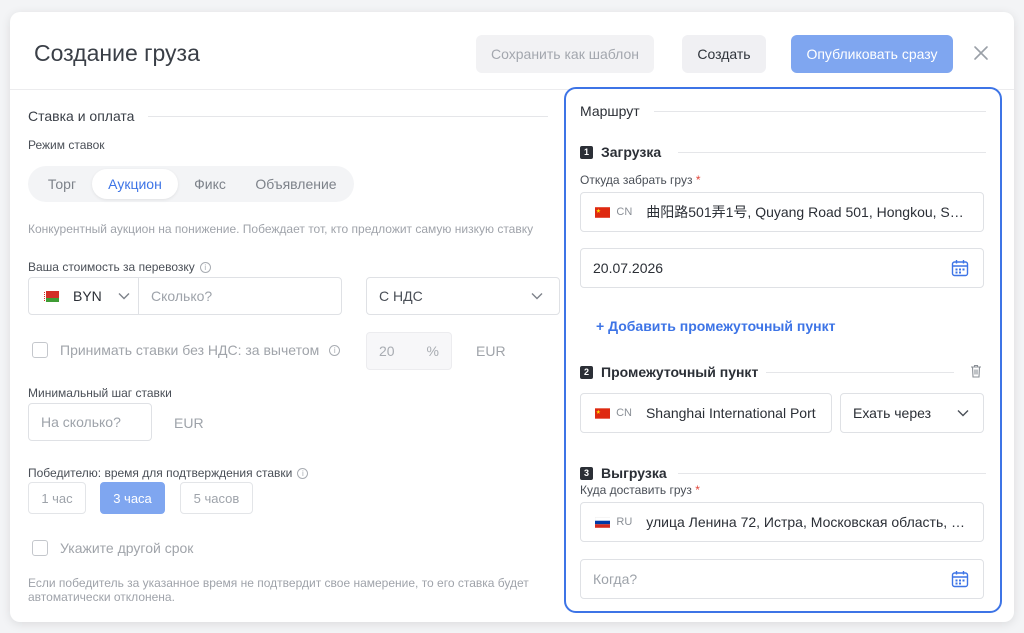 Image resolution: width=1024 pixels, height=633 pixels. I want to click on intermediate-title: 2 Промежуточный пункт, so click(669, 372).